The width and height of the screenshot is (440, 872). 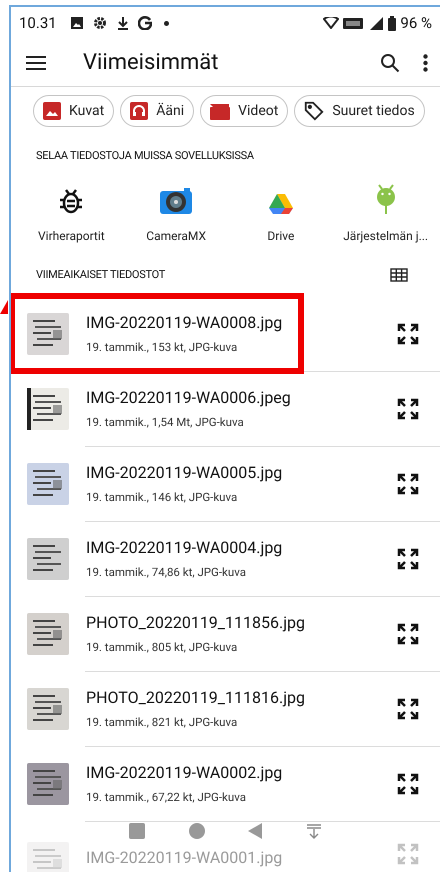 I want to click on section-heading: VIIMEAIKAISET TIEDOSTOT, so click(x=101, y=274).